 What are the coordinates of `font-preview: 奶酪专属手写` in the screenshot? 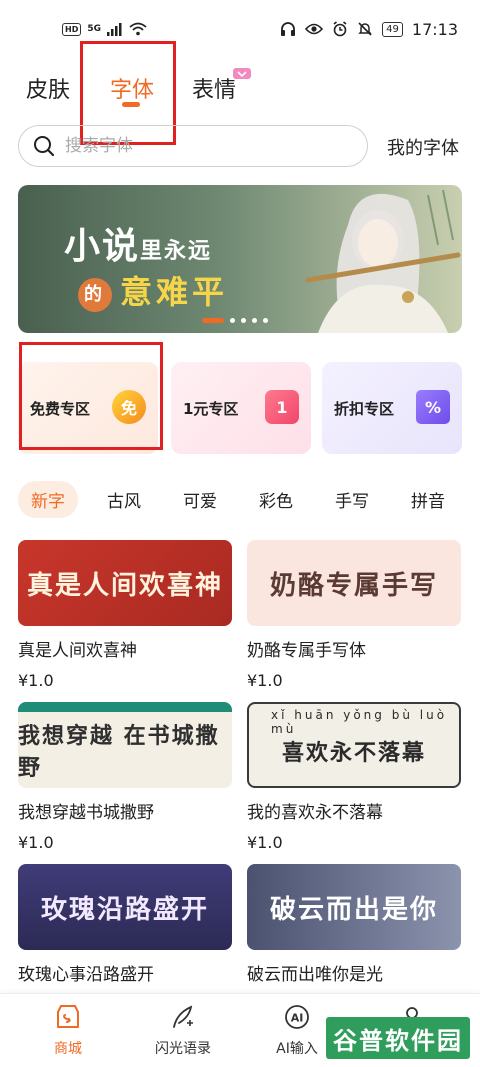 It's located at (354, 583).